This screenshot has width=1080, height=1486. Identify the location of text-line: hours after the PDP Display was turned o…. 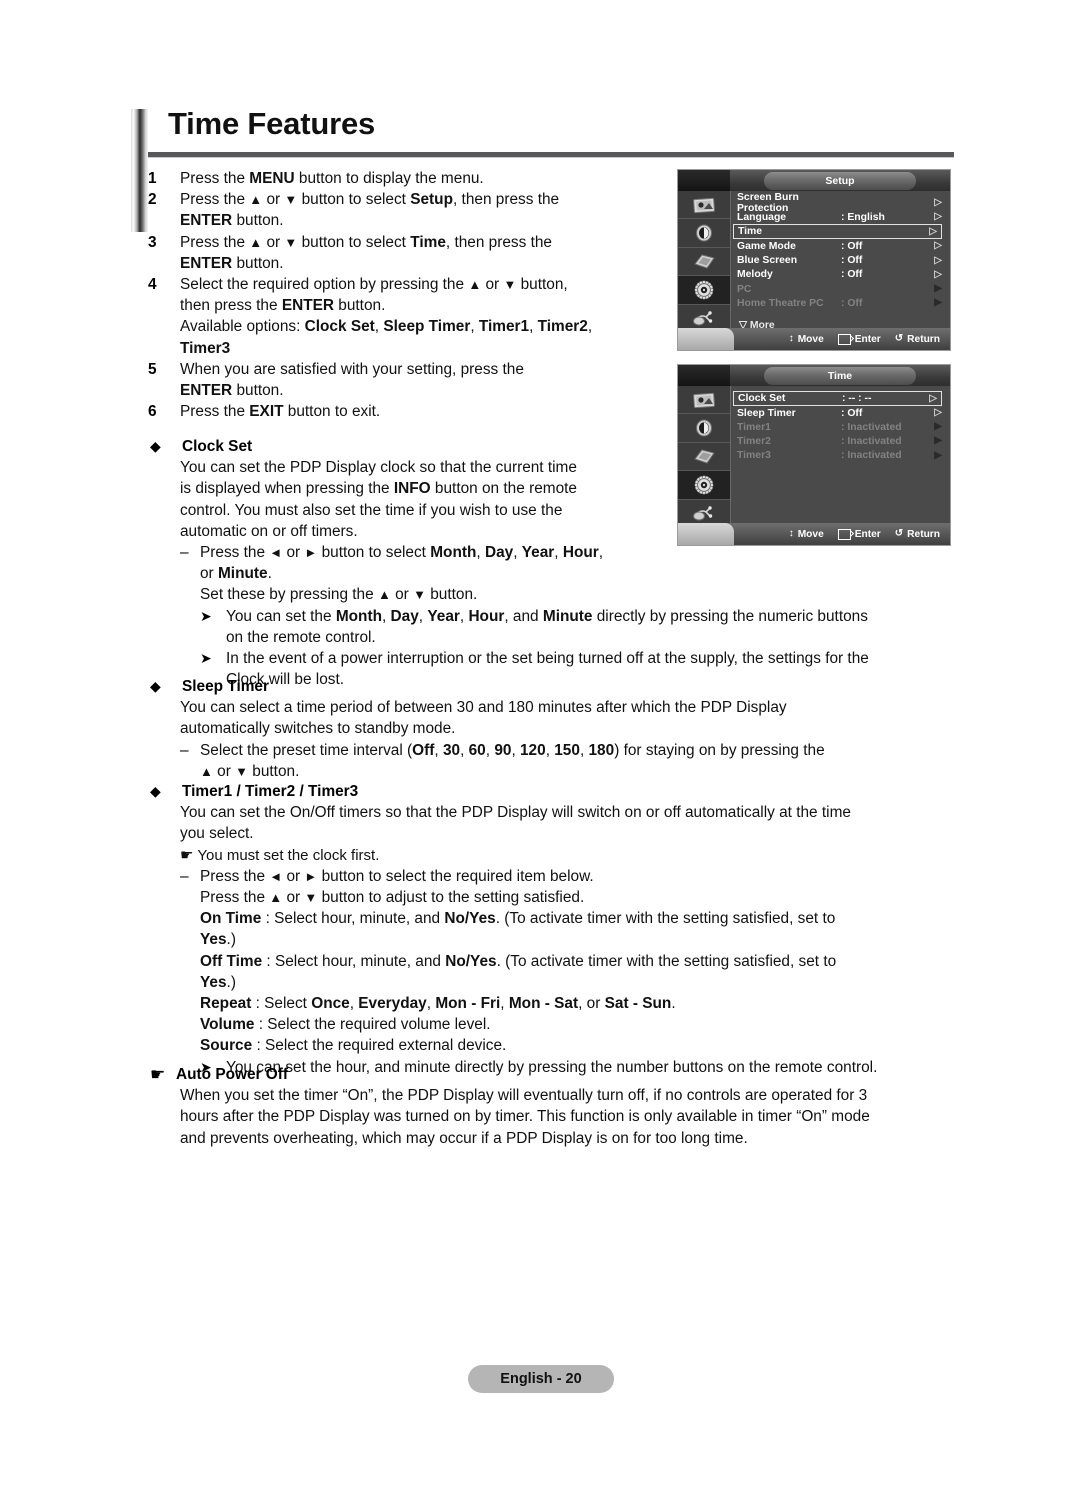
(553, 1116).